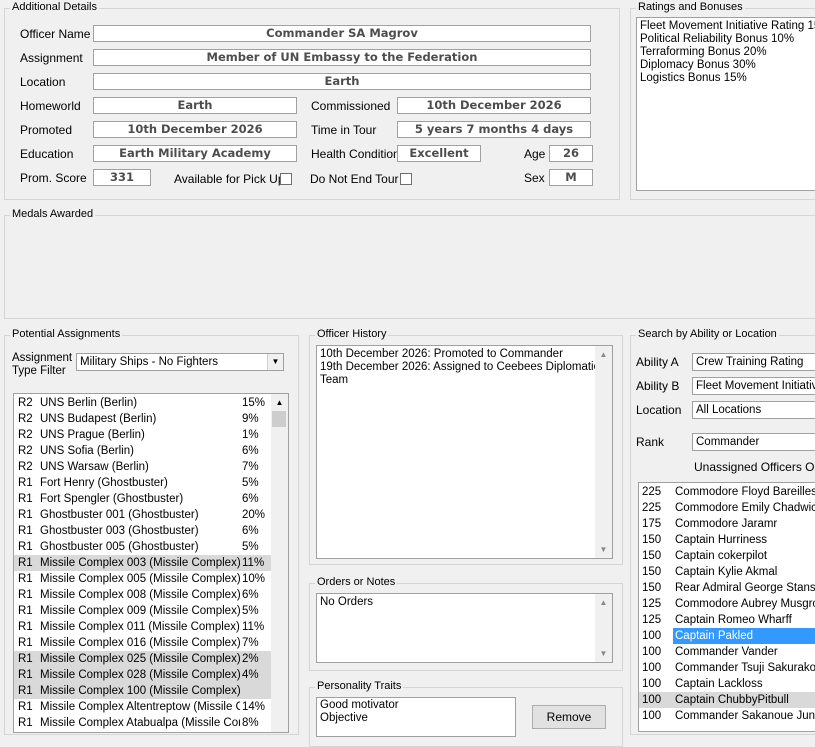  I want to click on location-field: Earth, so click(342, 81).